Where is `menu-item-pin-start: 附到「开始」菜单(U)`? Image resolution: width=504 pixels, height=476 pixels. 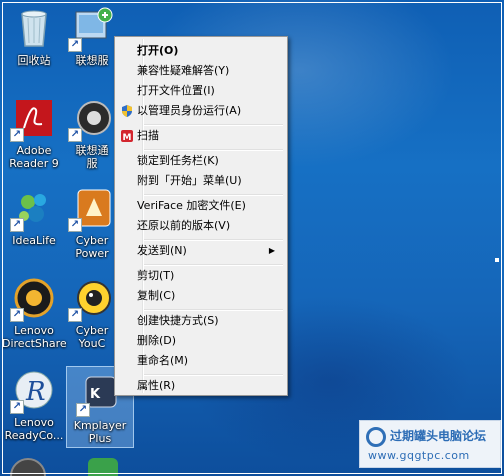
menu-item-pin-start: 附到「开始」菜单(U) is located at coordinates (201, 181).